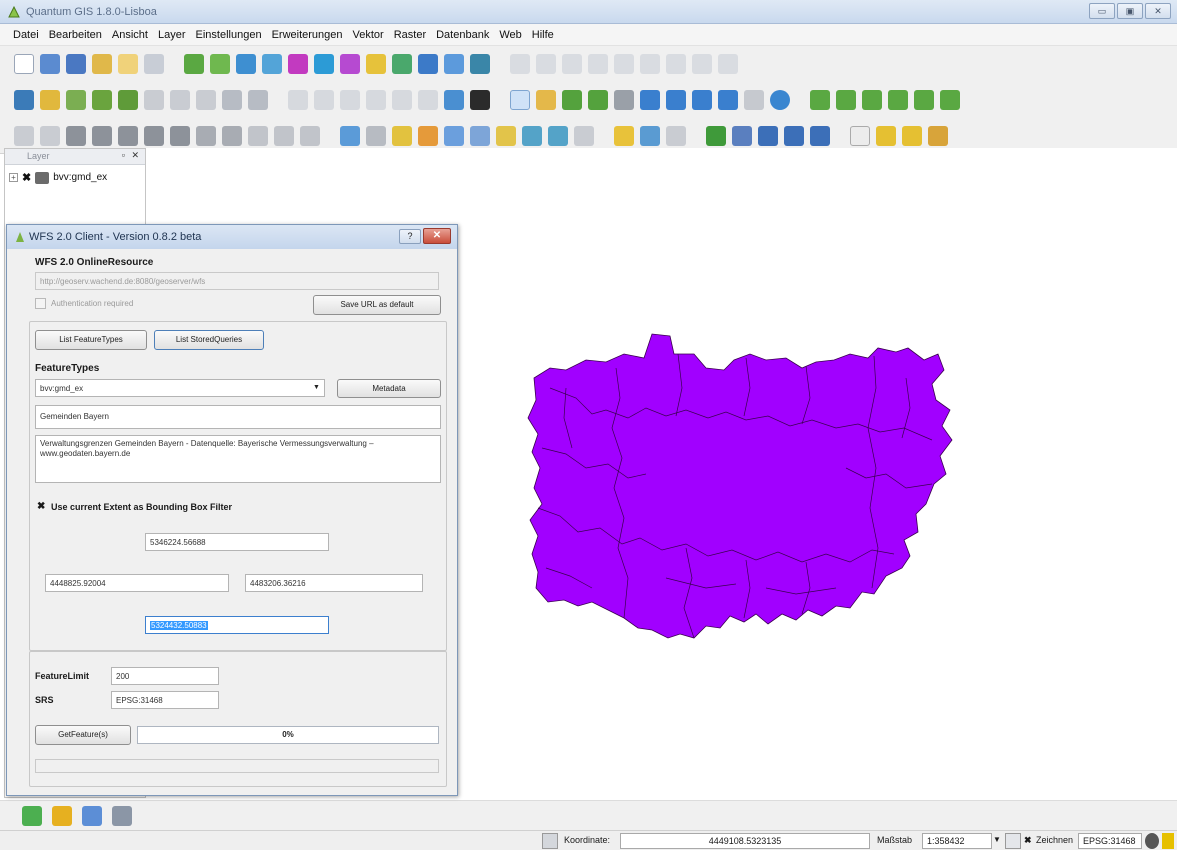 The image size is (1177, 850). What do you see at coordinates (137, 583) in the screenshot?
I see `bbox-west-field: 4448825.92004` at bounding box center [137, 583].